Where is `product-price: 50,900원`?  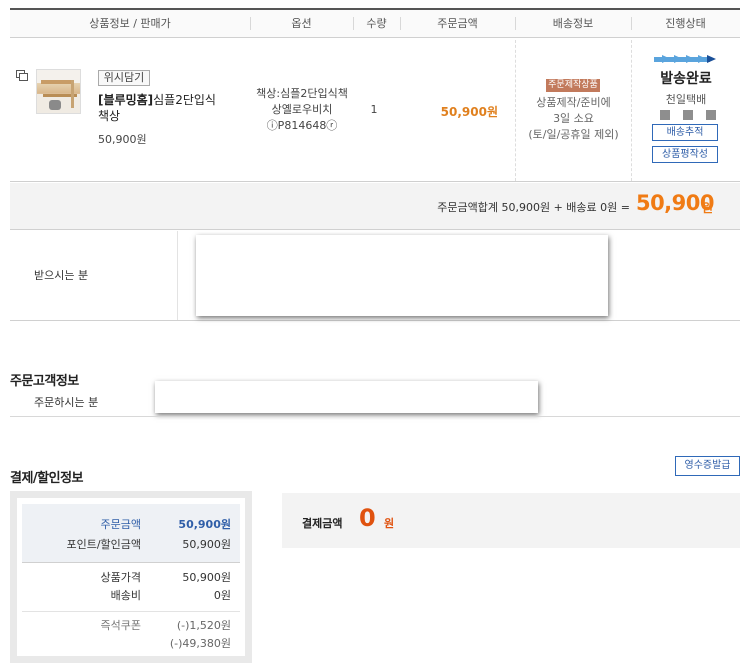 product-price: 50,900원 is located at coordinates (122, 139).